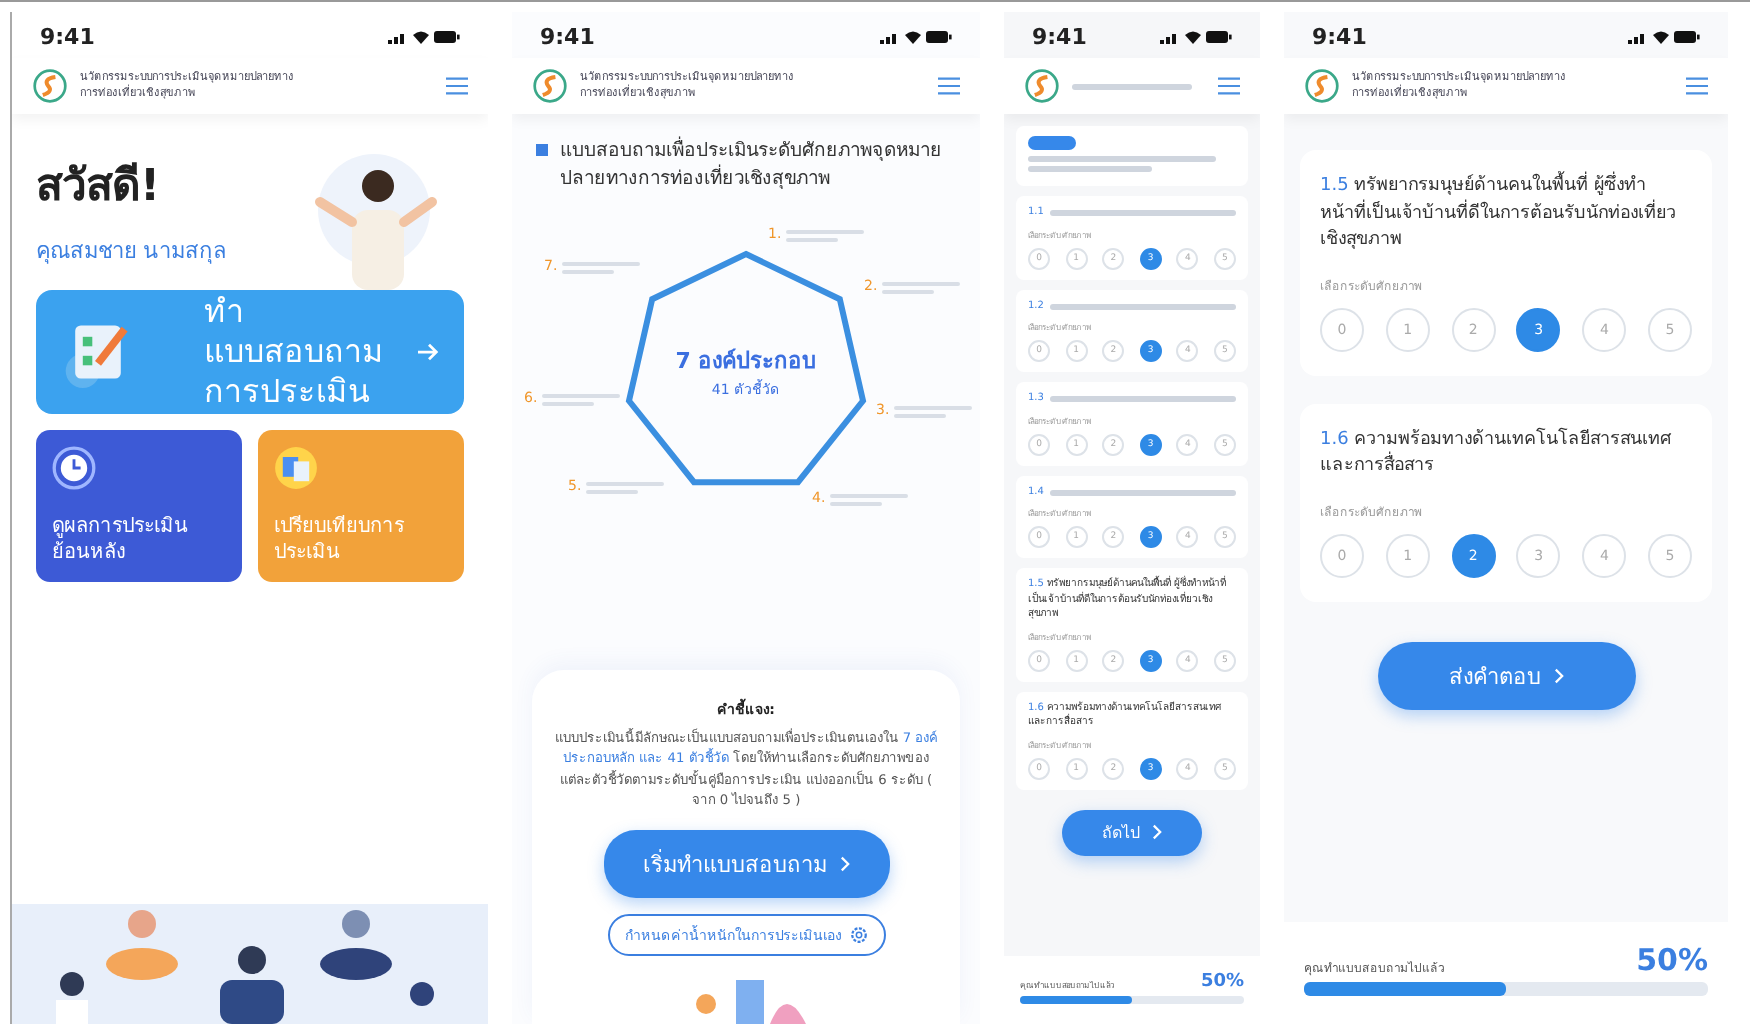 This screenshot has height=1024, width=1750. Describe the element at coordinates (542, 150) in the screenshot. I see `bullet-square-icon` at that location.